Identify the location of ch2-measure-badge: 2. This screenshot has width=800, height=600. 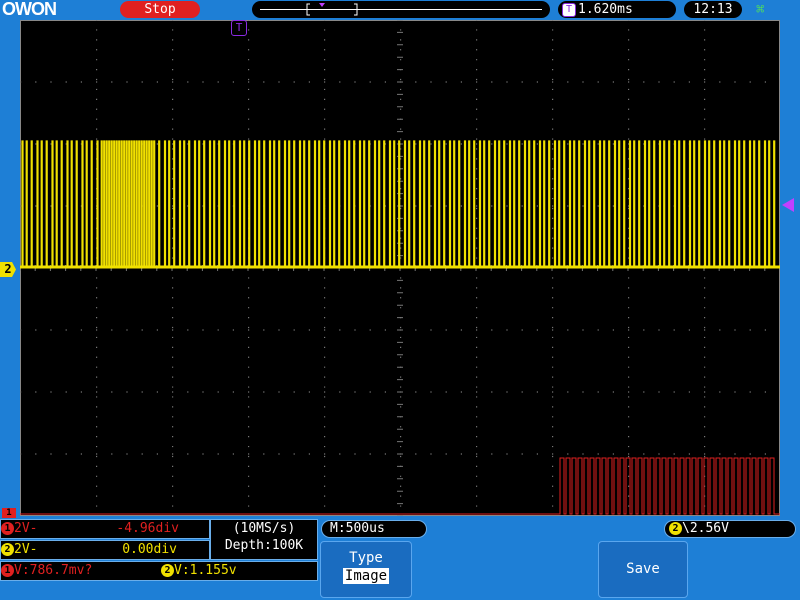
(167, 570).